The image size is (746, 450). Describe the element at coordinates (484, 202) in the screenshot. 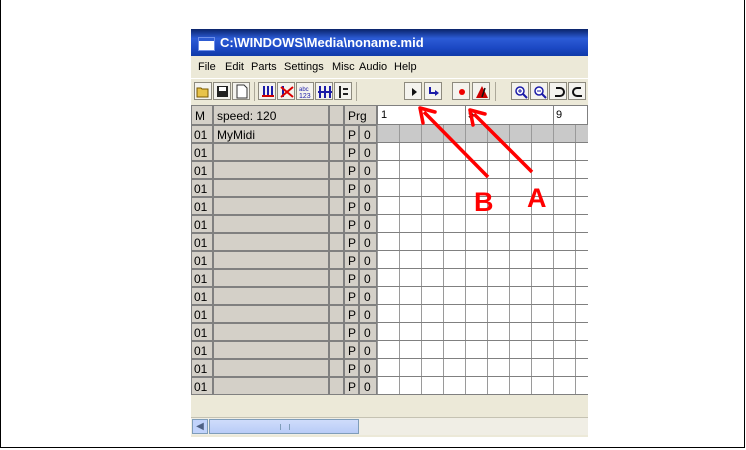

I see `label-b: B` at that location.